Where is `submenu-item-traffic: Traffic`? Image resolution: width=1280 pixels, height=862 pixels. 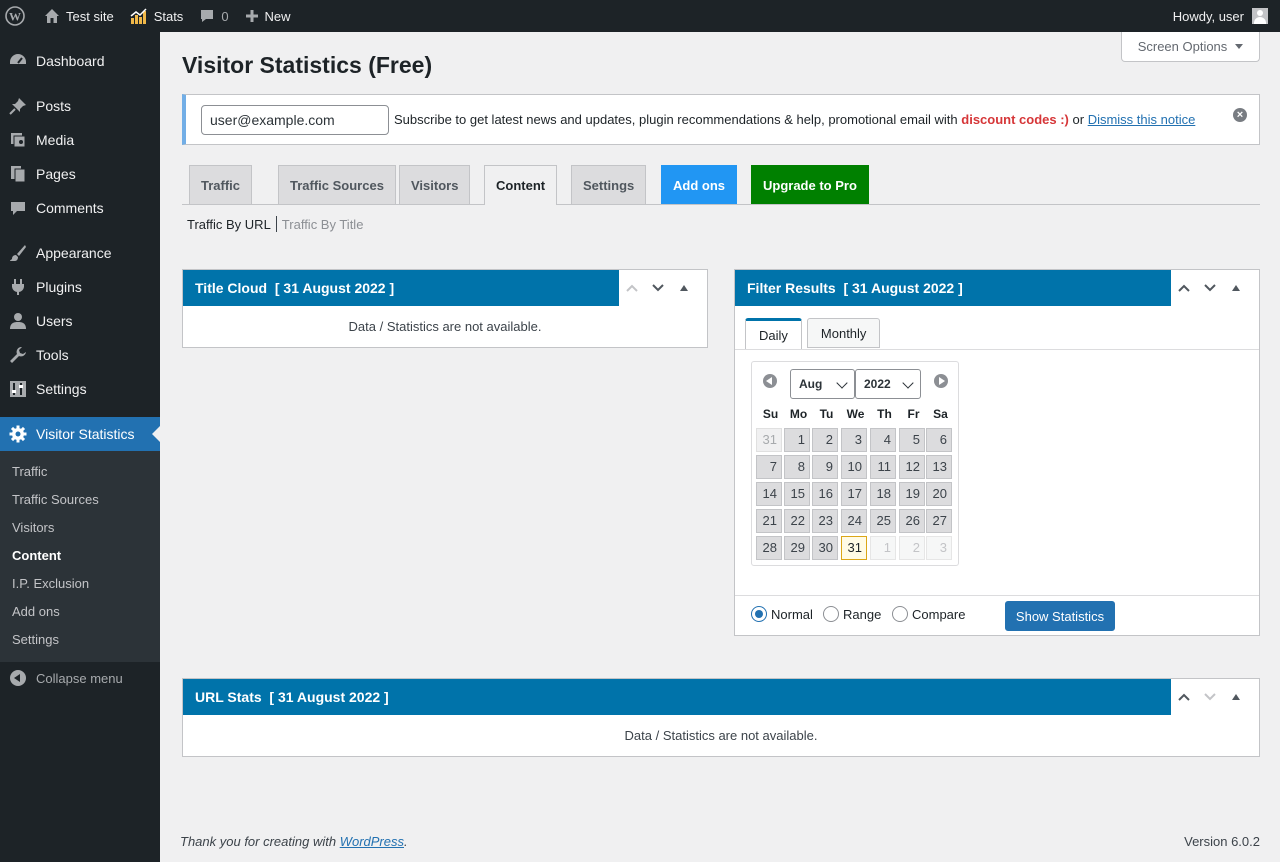 submenu-item-traffic: Traffic is located at coordinates (29, 471).